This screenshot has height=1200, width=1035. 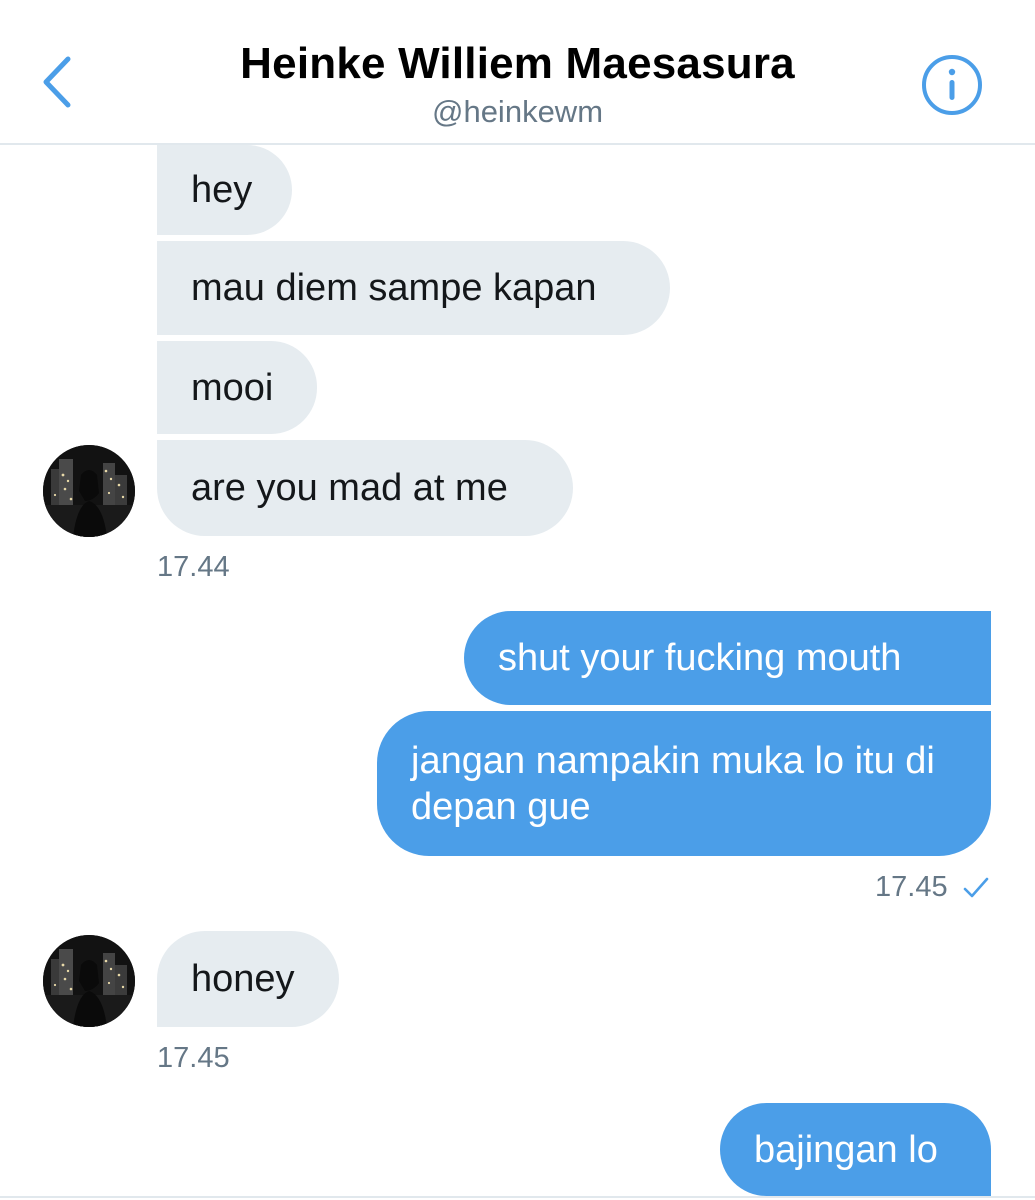 What do you see at coordinates (365, 488) in the screenshot?
I see `incoming-message: are you mad at me` at bounding box center [365, 488].